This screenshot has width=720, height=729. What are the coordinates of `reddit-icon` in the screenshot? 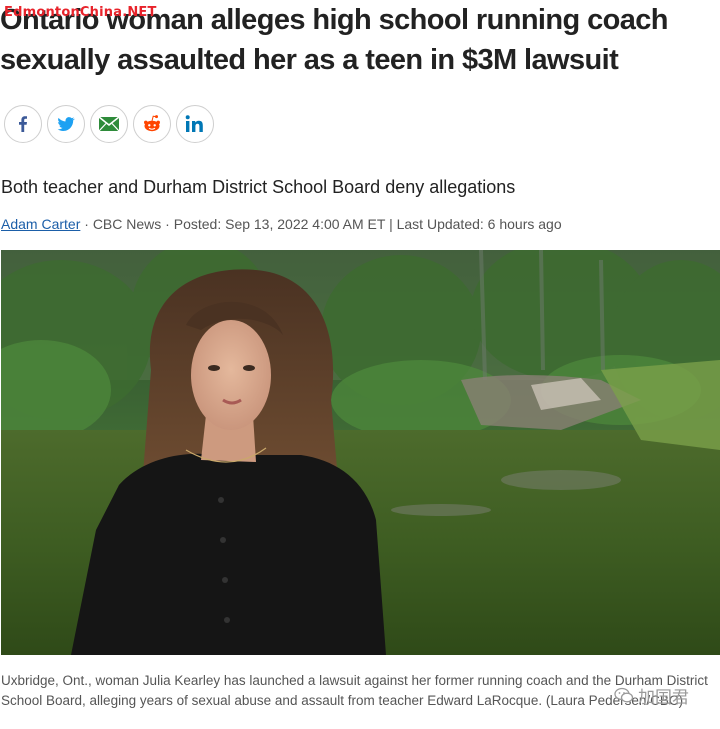 It's located at (152, 123).